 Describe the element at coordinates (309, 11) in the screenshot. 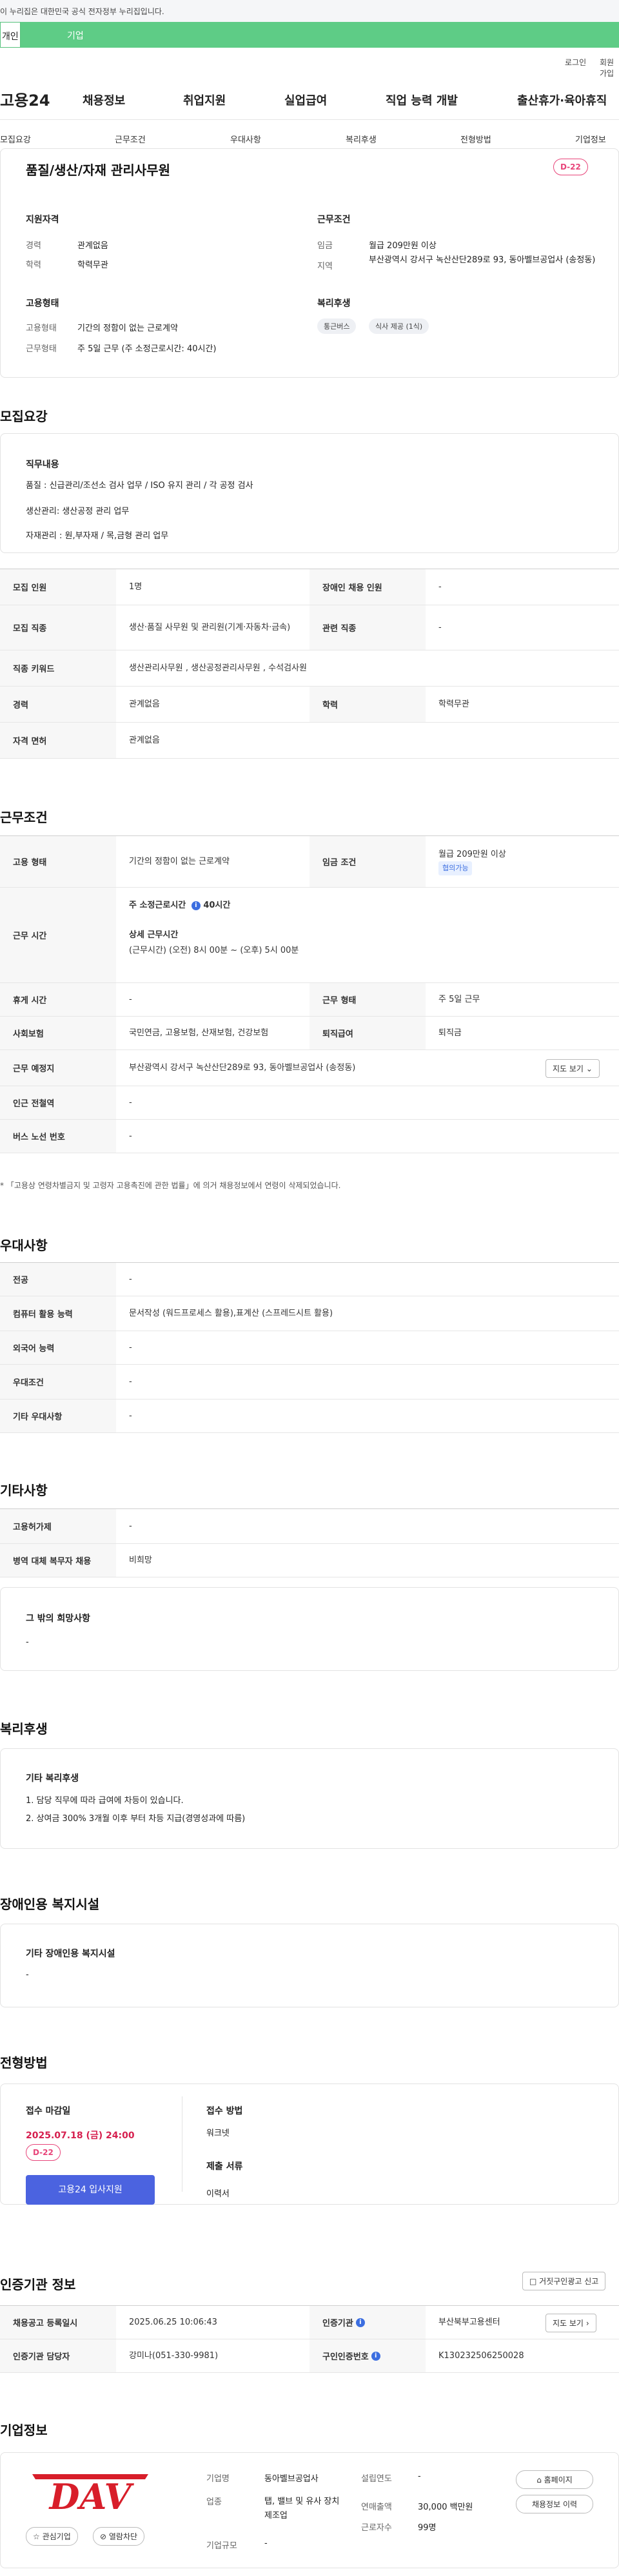

I see `gov-banner: 이 누리집은 대한민국 공식 전자정부 누리집입니다.` at that location.